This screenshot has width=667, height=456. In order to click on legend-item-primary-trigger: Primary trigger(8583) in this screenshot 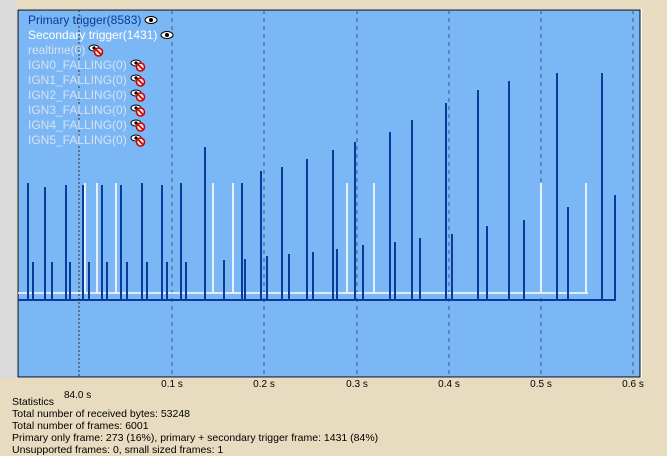, I will do `click(93, 20)`.